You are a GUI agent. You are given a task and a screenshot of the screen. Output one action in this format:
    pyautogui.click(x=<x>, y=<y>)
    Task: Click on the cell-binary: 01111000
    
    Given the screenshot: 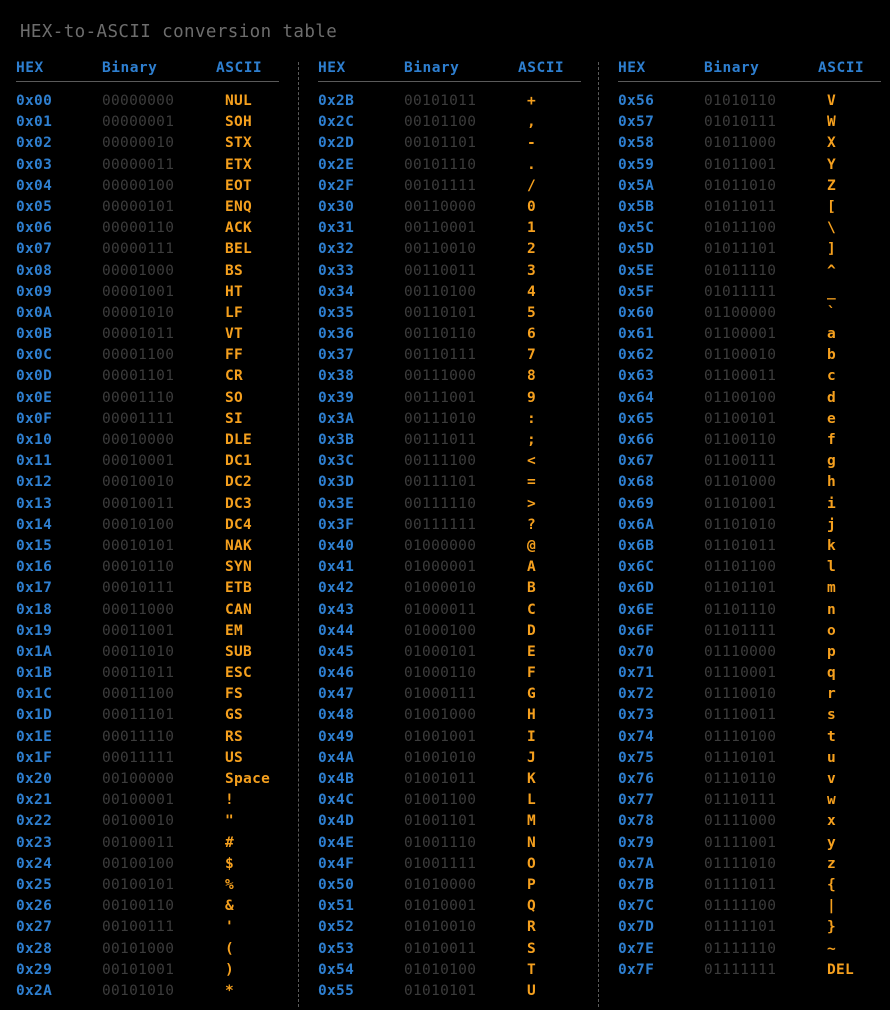 What is the action you would take?
    pyautogui.click(x=740, y=821)
    